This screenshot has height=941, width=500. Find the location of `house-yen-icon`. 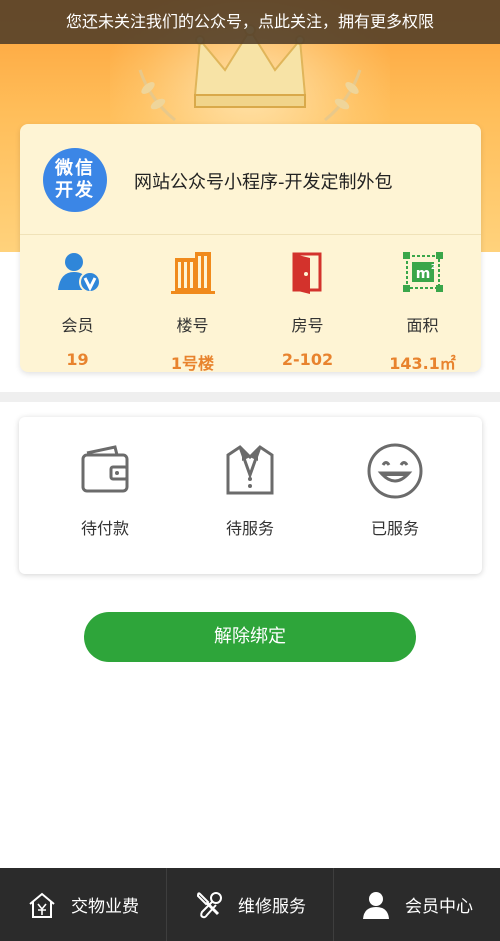

house-yen-icon is located at coordinates (42, 905).